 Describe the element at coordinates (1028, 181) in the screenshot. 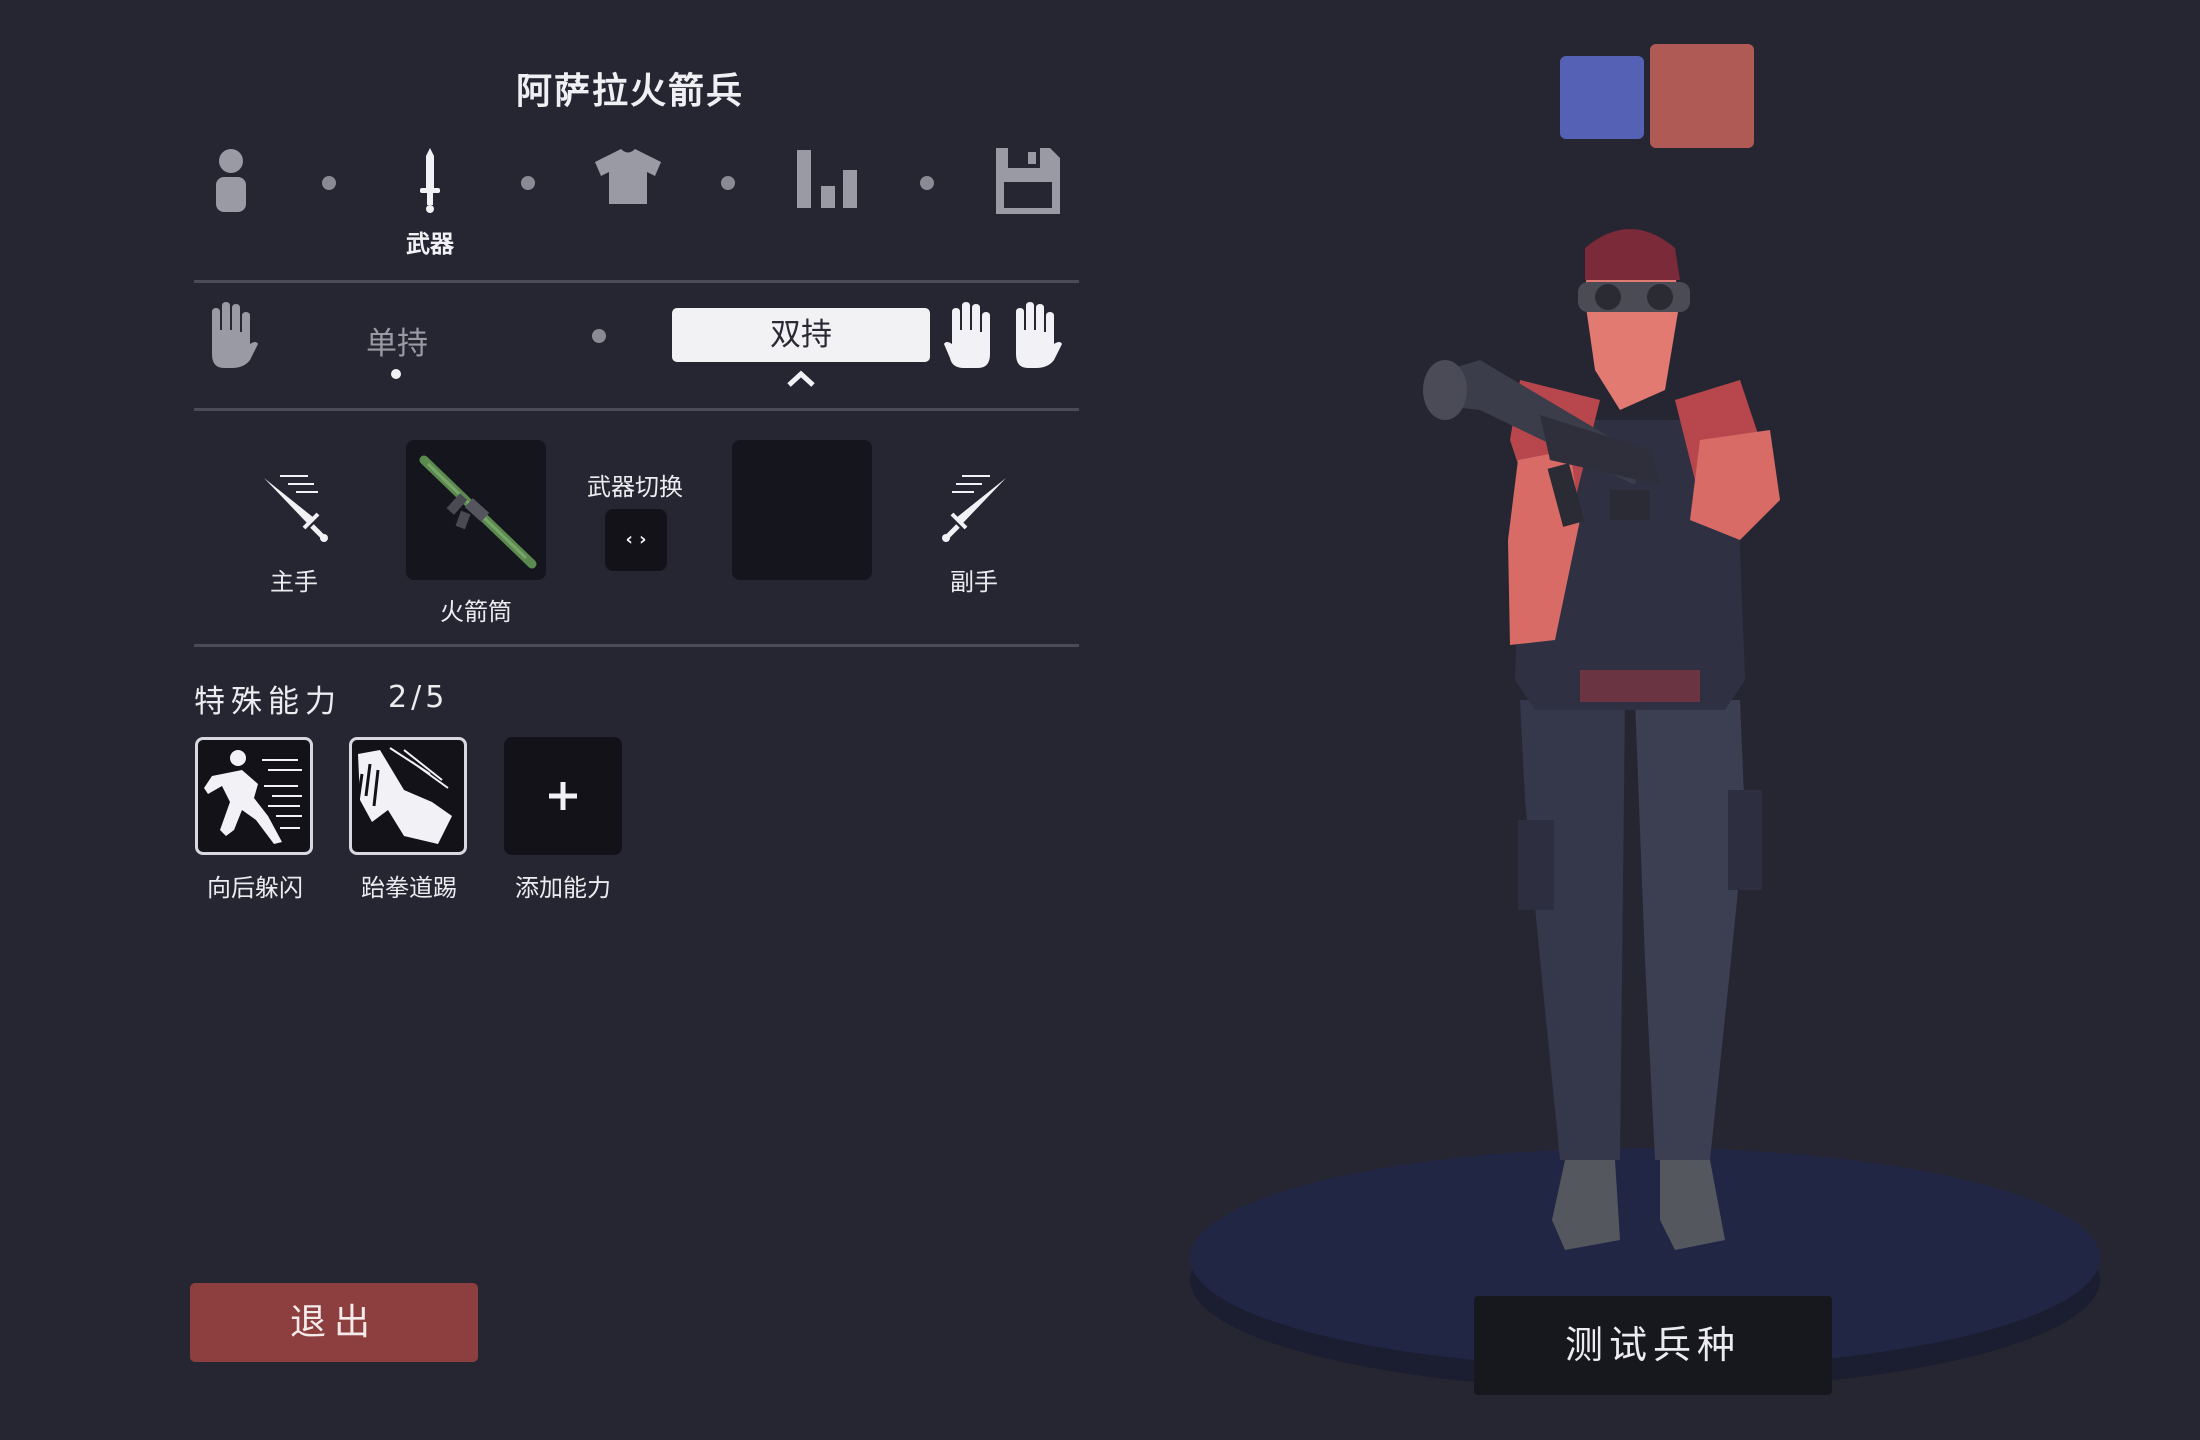

I see `save-icon` at that location.